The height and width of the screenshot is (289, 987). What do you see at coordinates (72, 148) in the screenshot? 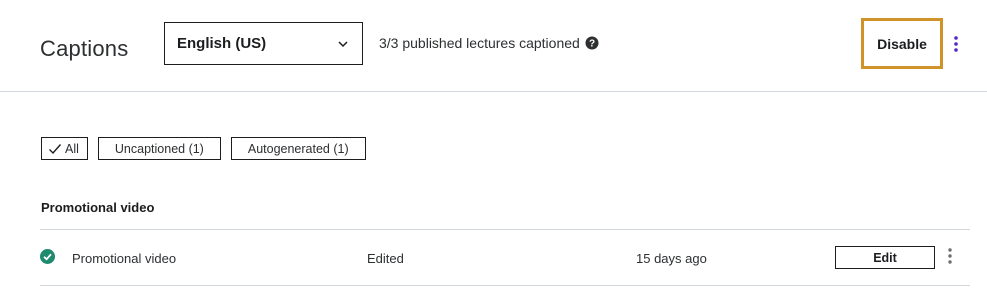
I see `filter-all-label: All` at bounding box center [72, 148].